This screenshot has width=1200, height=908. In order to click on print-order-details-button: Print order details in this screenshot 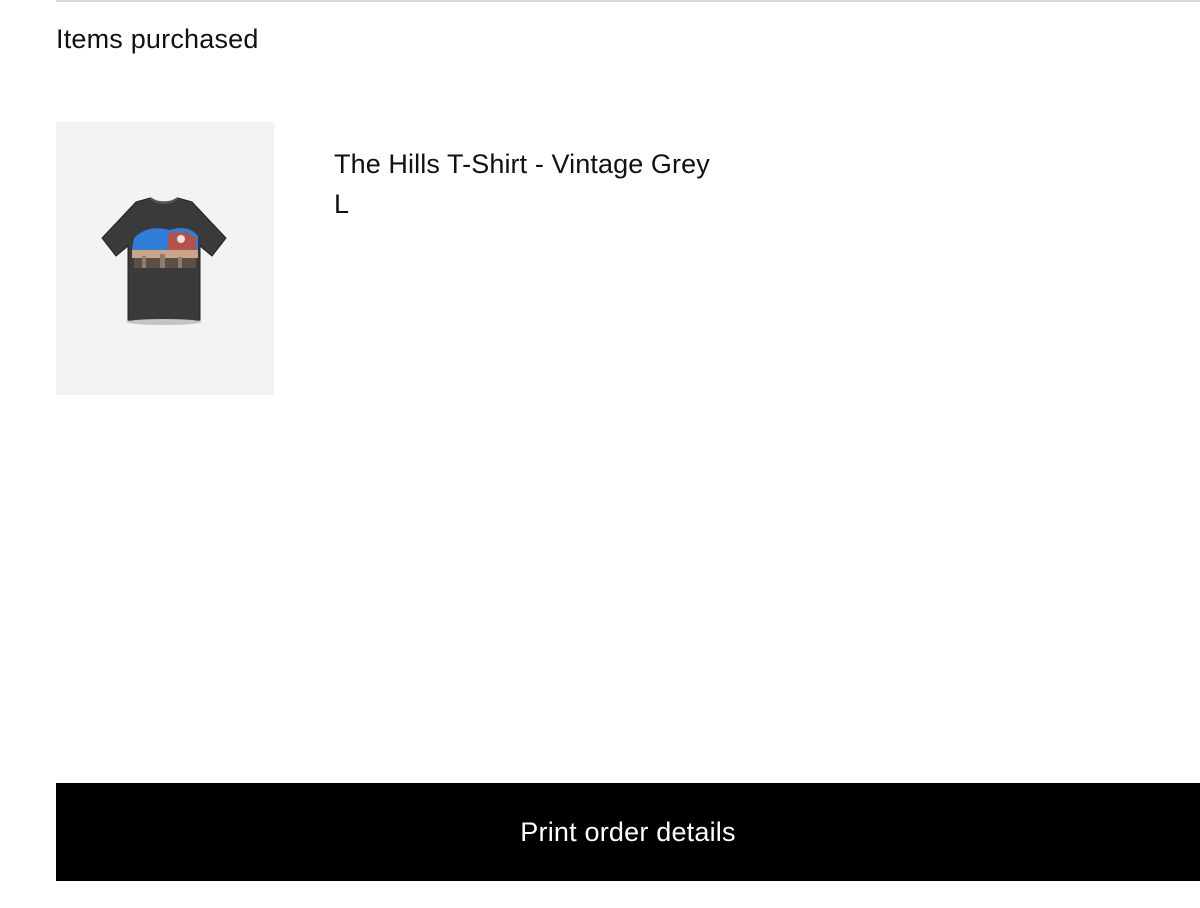, I will do `click(628, 832)`.